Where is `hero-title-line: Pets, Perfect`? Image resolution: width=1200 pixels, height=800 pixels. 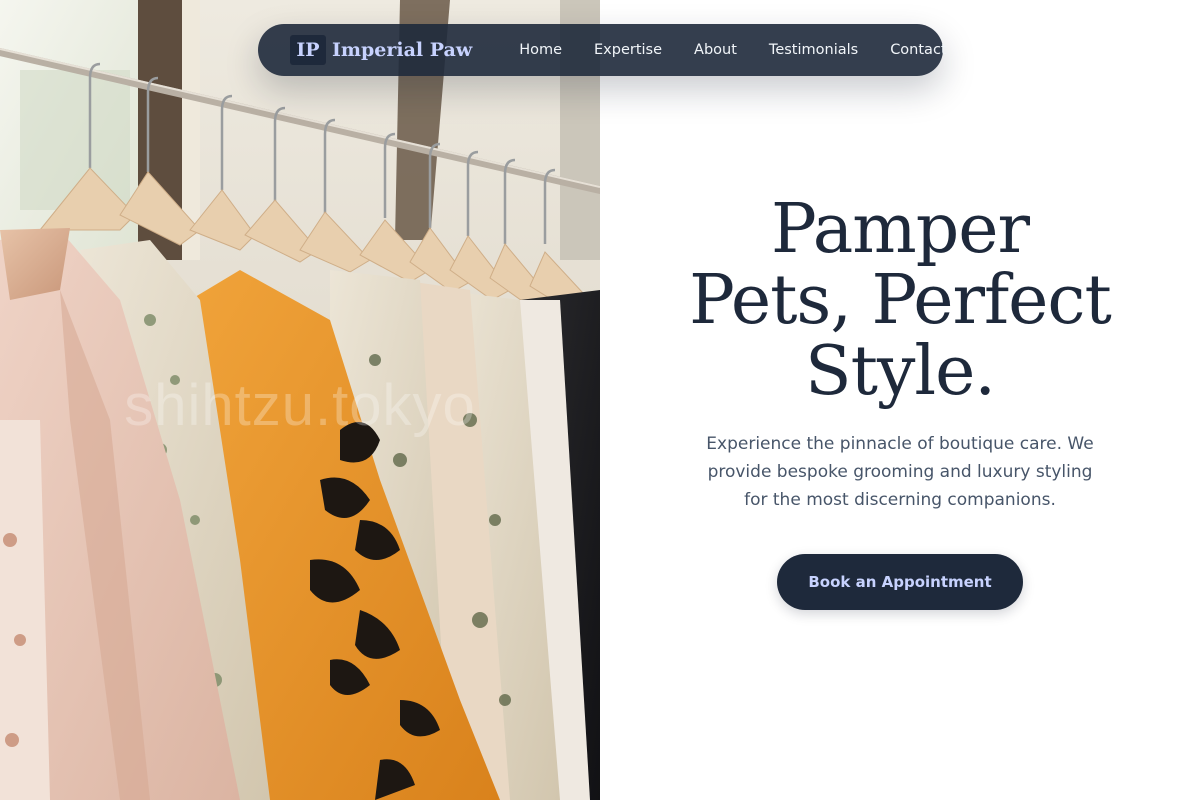
hero-title-line: Pets, Perfect is located at coordinates (900, 300).